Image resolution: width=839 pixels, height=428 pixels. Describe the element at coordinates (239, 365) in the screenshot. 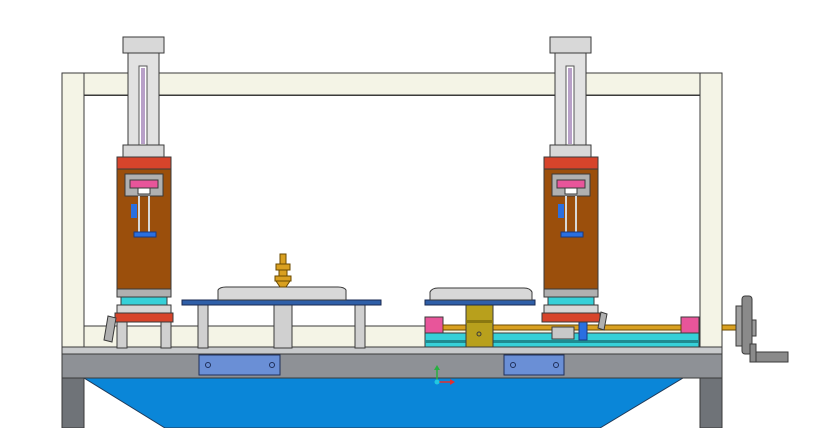

I see `mount-bracket-left` at that location.